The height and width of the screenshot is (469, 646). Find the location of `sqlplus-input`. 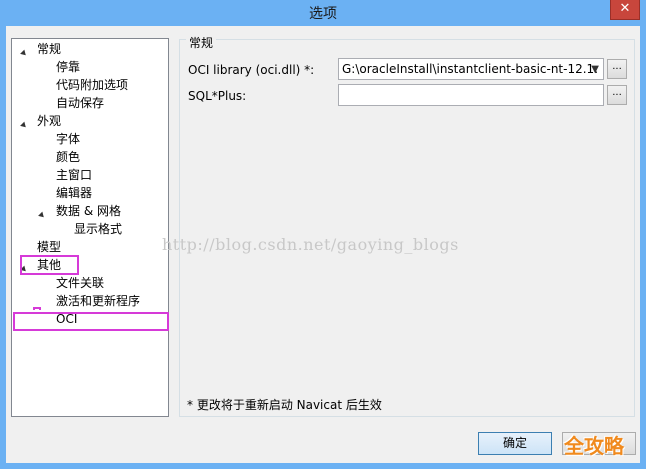

sqlplus-input is located at coordinates (471, 95).